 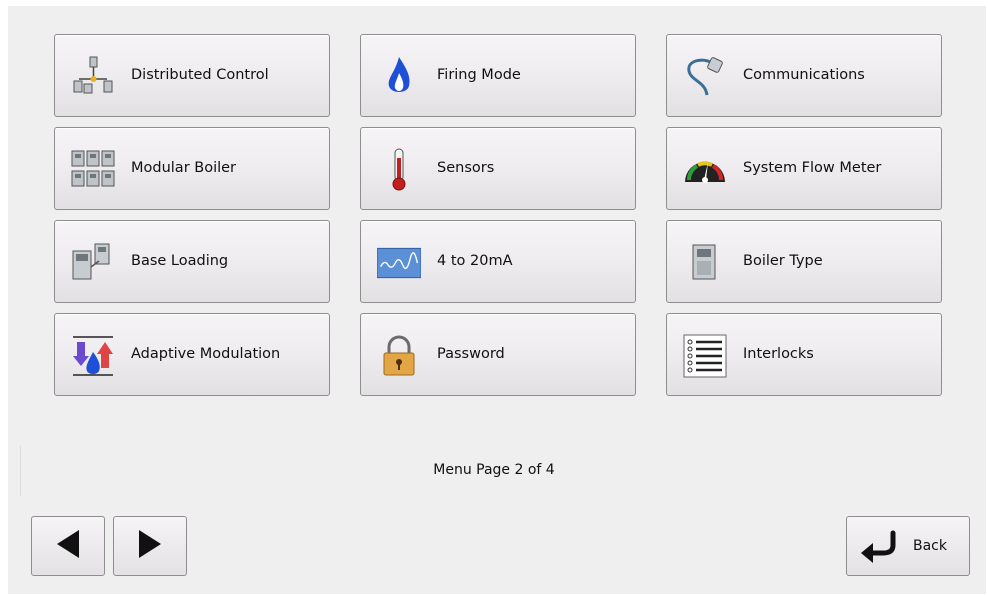 I want to click on previous-page-button, so click(x=68, y=546).